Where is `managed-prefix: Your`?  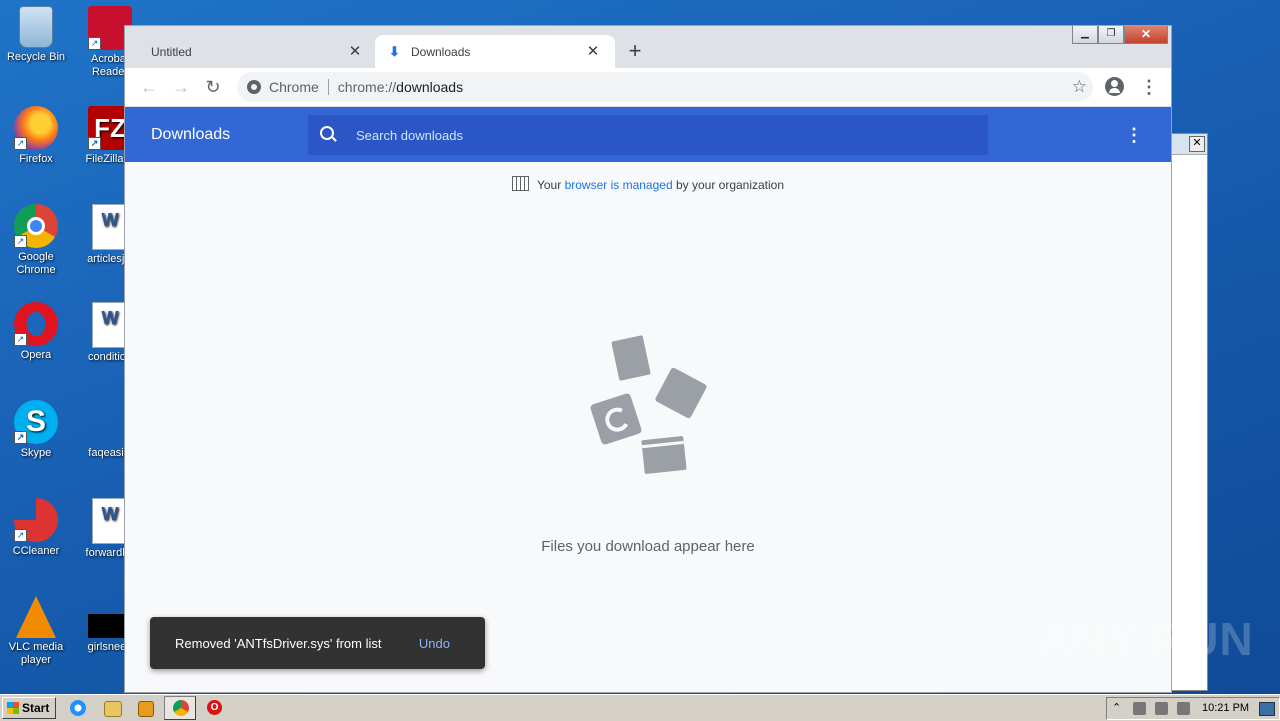
managed-prefix: Your is located at coordinates (550, 185).